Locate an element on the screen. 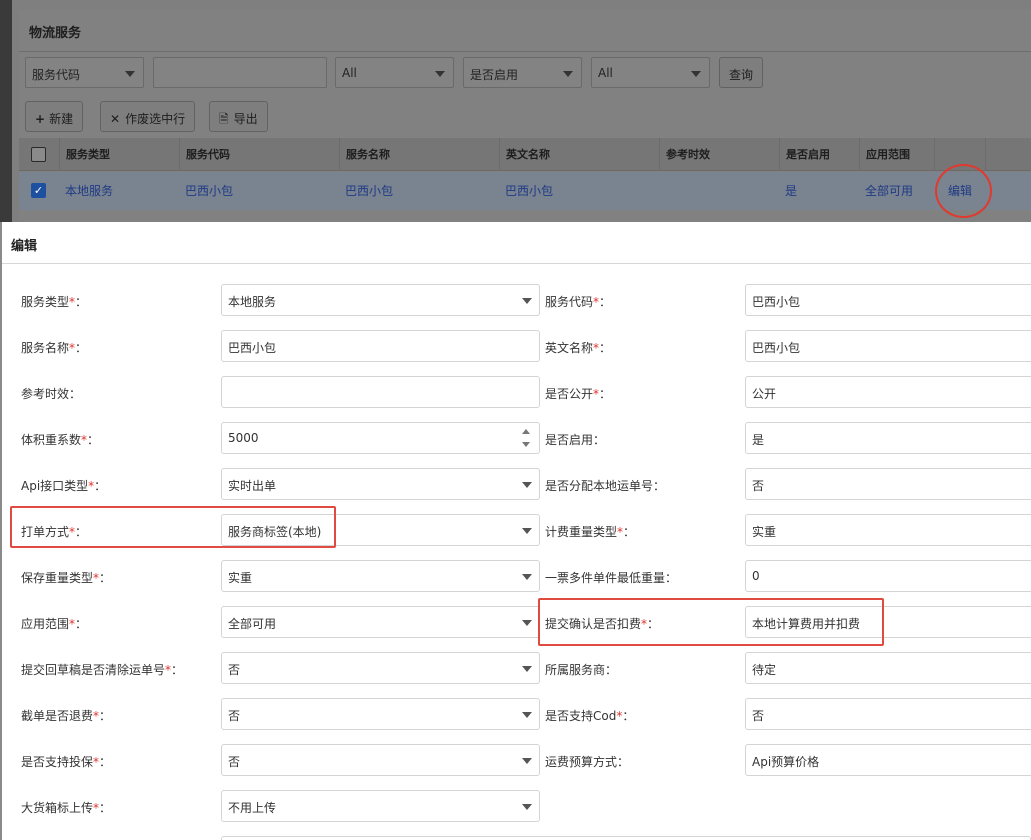 Image resolution: width=1031 pixels, height=840 pixels. save-weight-type-label-text: 保存重量类型 is located at coordinates (57, 578).